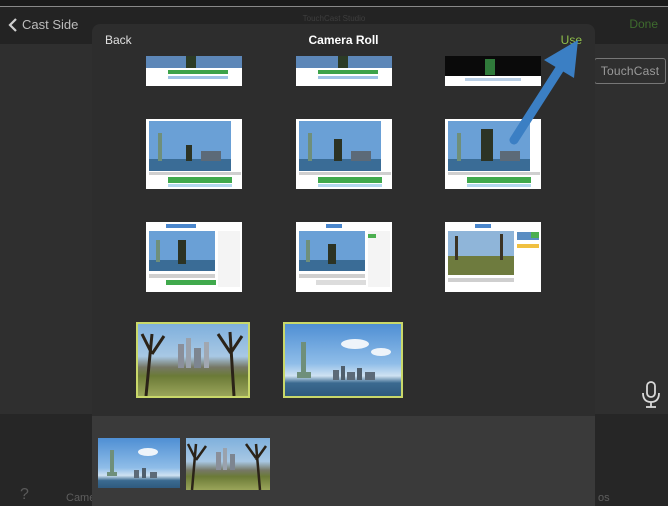  I want to click on done-button: Done, so click(643, 24).